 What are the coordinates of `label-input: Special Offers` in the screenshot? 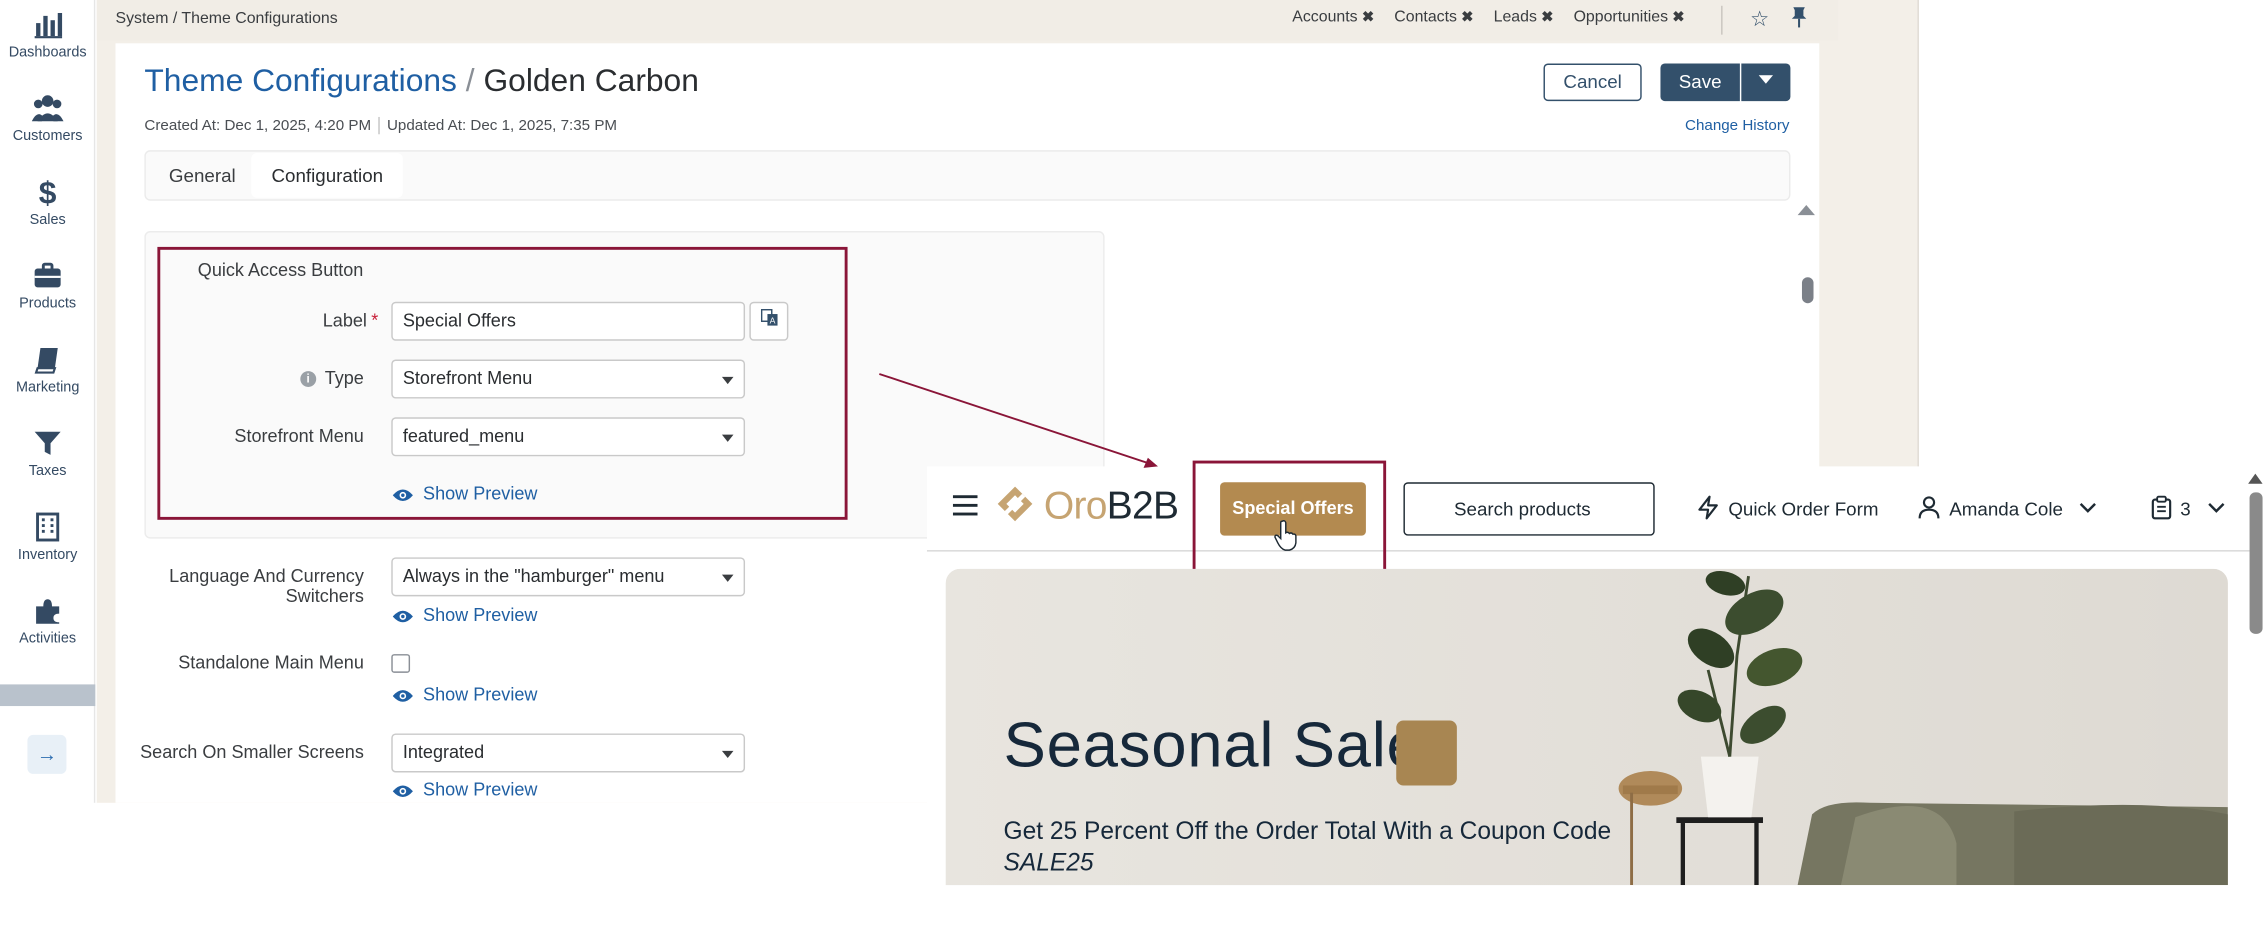 It's located at (568, 321).